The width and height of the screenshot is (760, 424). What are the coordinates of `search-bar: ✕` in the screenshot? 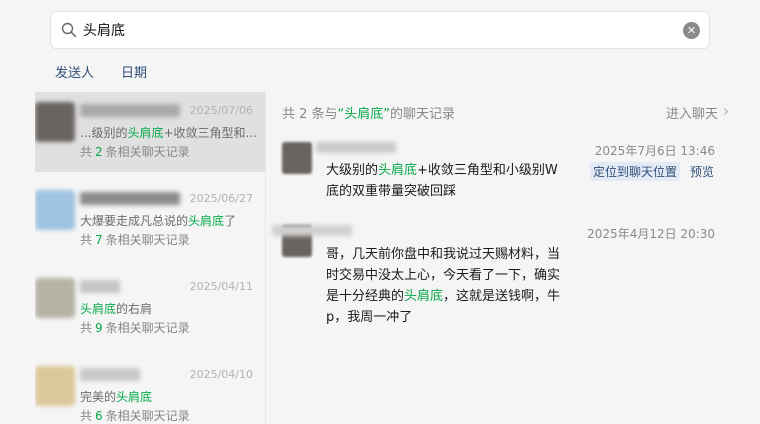 It's located at (380, 30).